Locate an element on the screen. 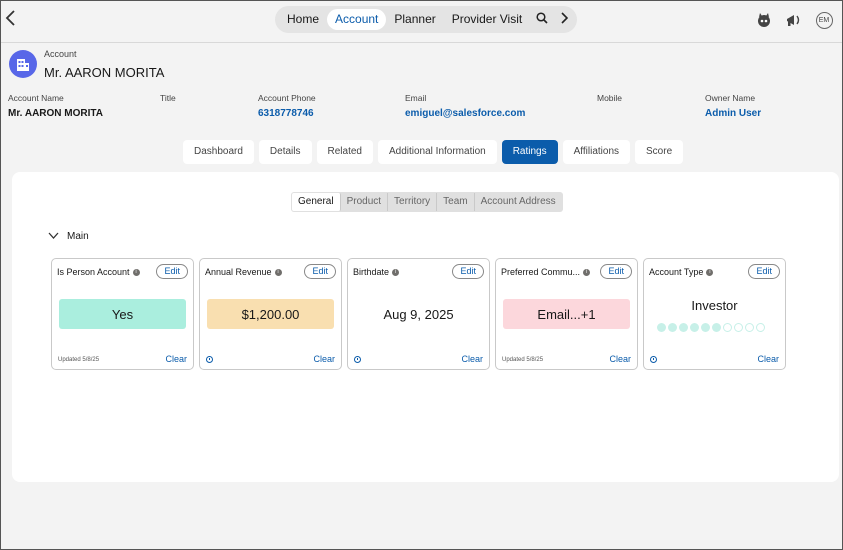  field-account-phone: Account Phone 6318778746 is located at coordinates (287, 106).